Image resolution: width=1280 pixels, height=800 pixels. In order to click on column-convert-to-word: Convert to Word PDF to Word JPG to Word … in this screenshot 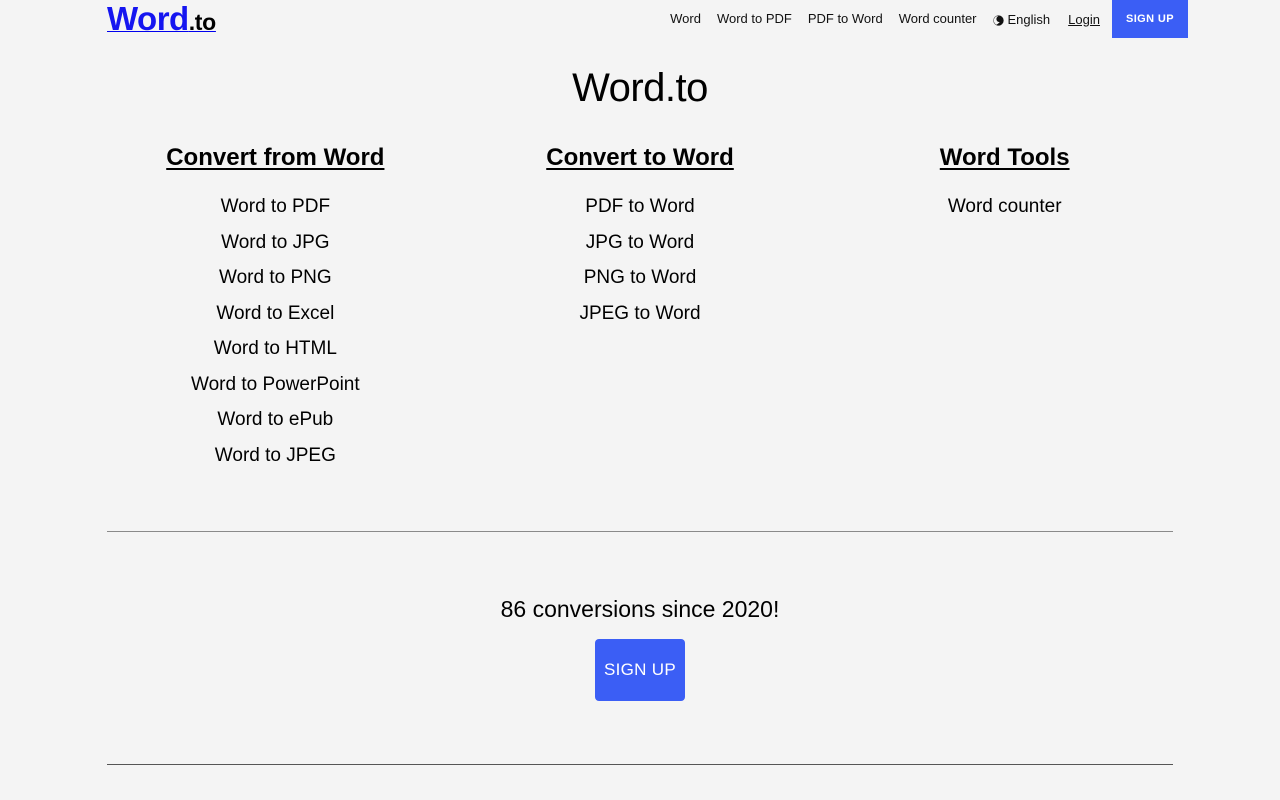, I will do `click(640, 236)`.